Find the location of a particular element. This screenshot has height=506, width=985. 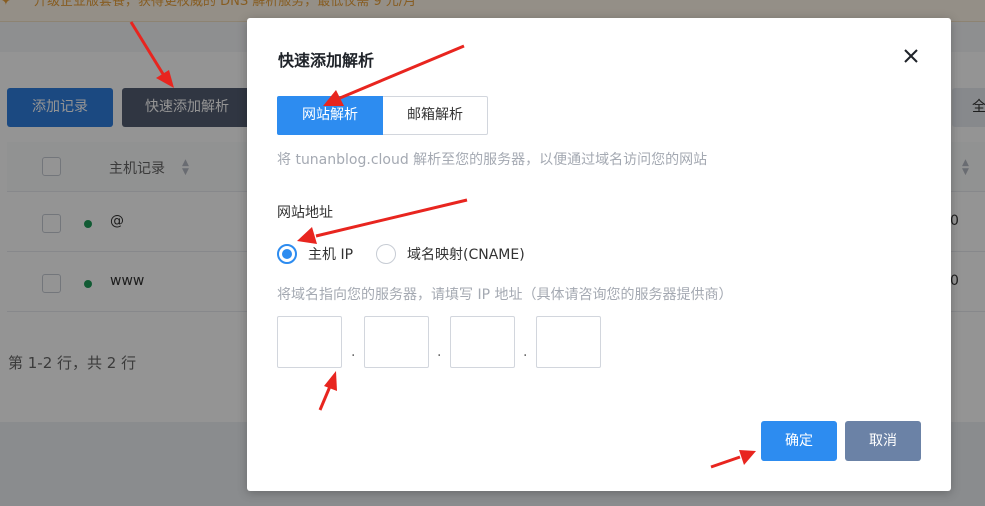

radio-host-ip: 主机 IP is located at coordinates (315, 254).